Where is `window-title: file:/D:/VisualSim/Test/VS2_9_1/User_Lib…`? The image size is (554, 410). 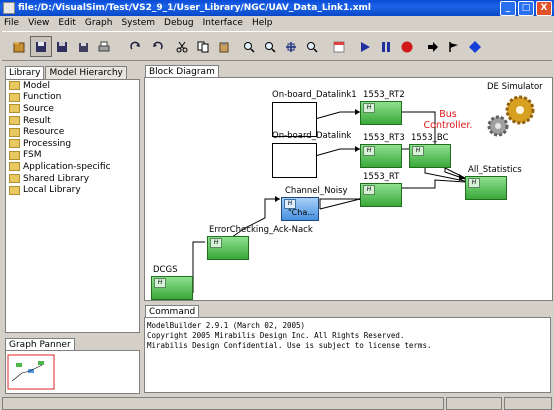 window-title: file:/D:/VisualSim/Test/VS2_9_1/User_Lib… is located at coordinates (194, 8).